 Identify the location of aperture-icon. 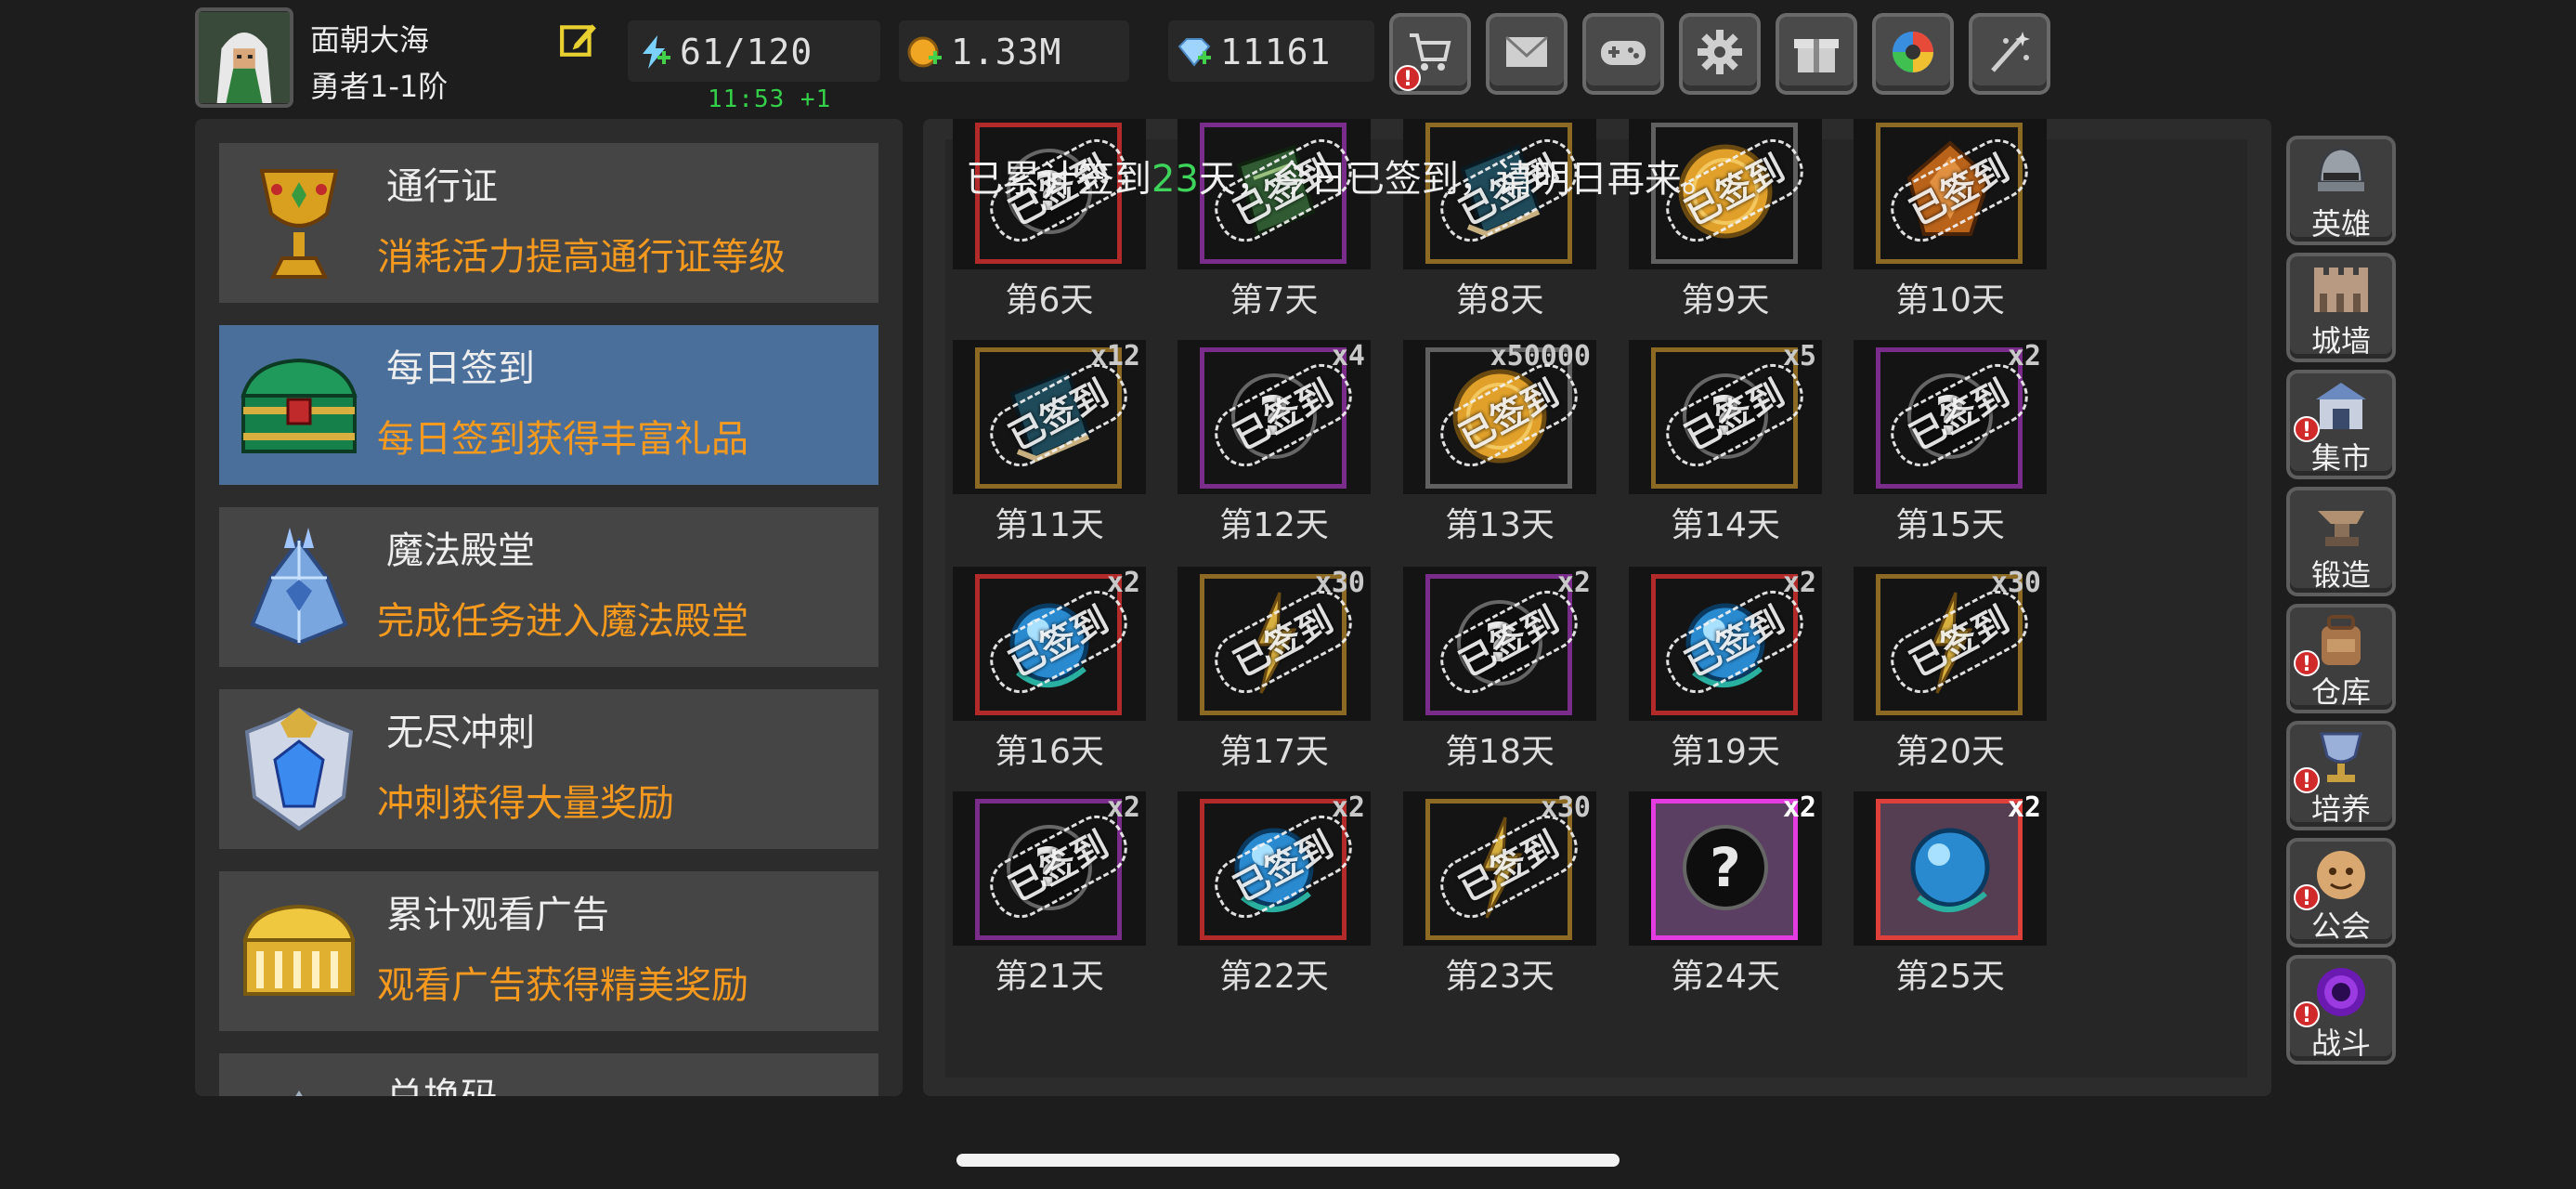
(1913, 52).